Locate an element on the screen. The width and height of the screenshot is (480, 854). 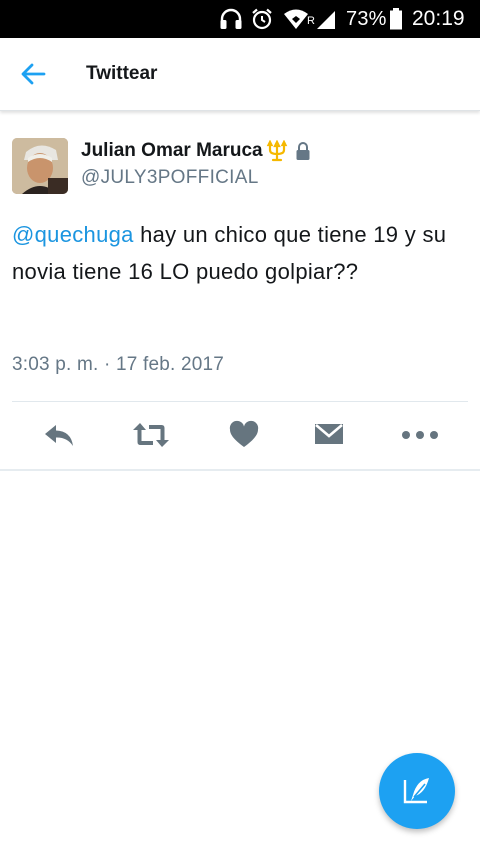
alarm-icon is located at coordinates (262, 19).